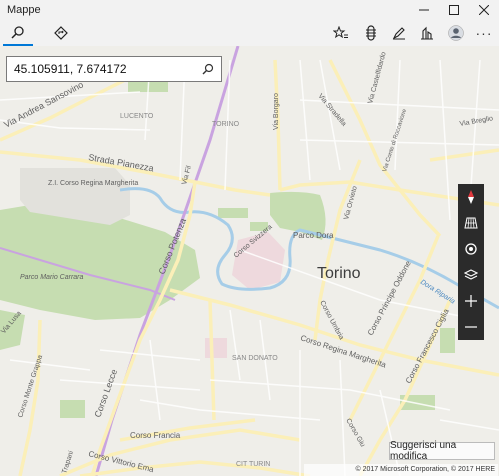 This screenshot has width=499, height=476. I want to click on 3d-cities-button, so click(427, 33).